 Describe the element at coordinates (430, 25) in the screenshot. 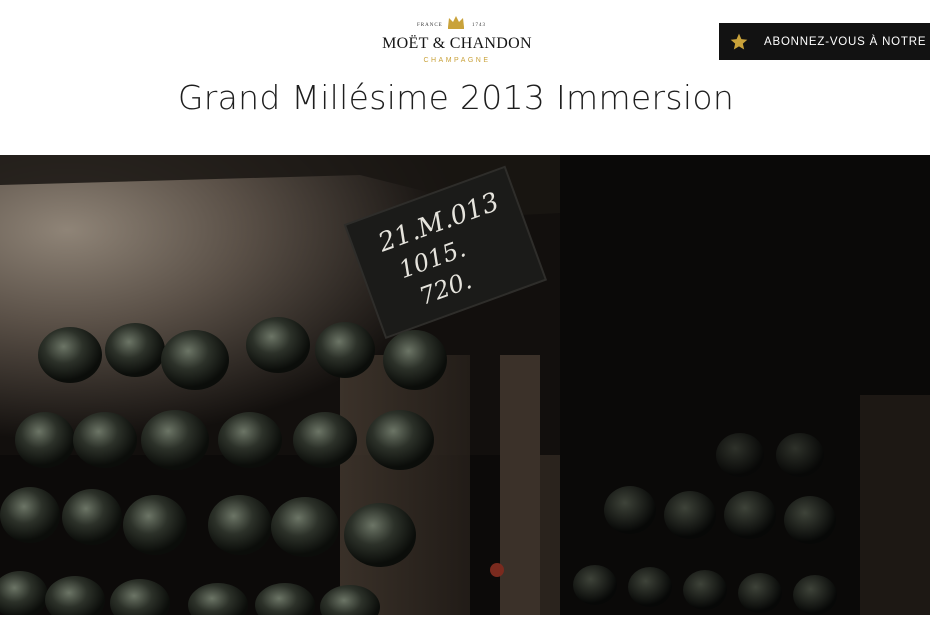

I see `logo-country: FRANCE` at that location.